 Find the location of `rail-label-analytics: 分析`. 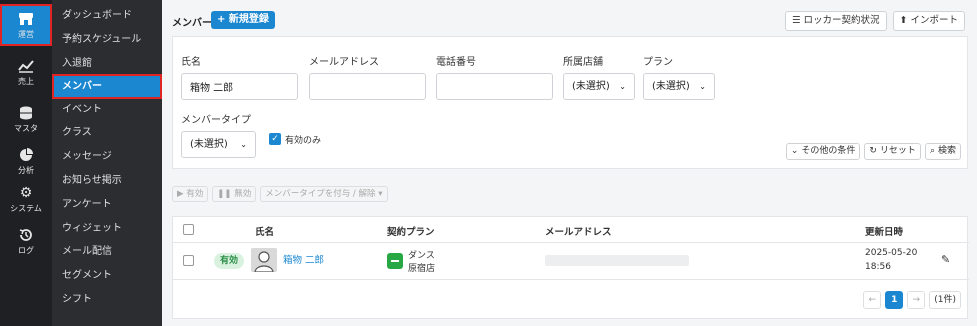

rail-label-analytics: 分析 is located at coordinates (26, 170).